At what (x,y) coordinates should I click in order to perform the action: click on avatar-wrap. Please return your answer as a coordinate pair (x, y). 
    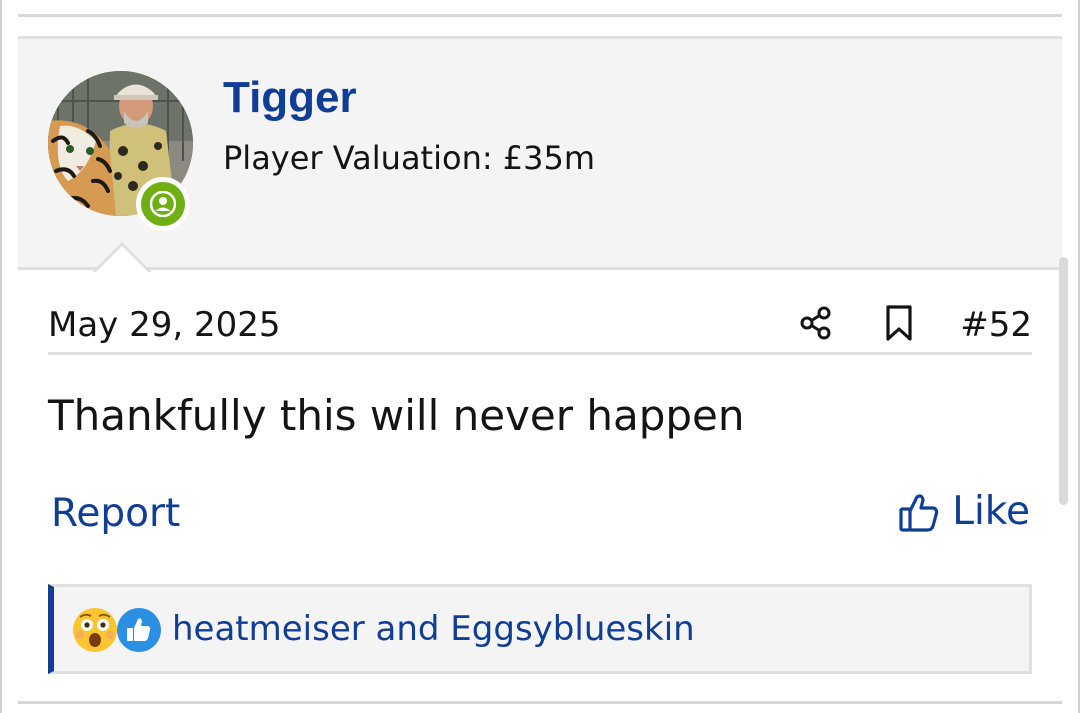
    Looking at the image, I should click on (120, 151).